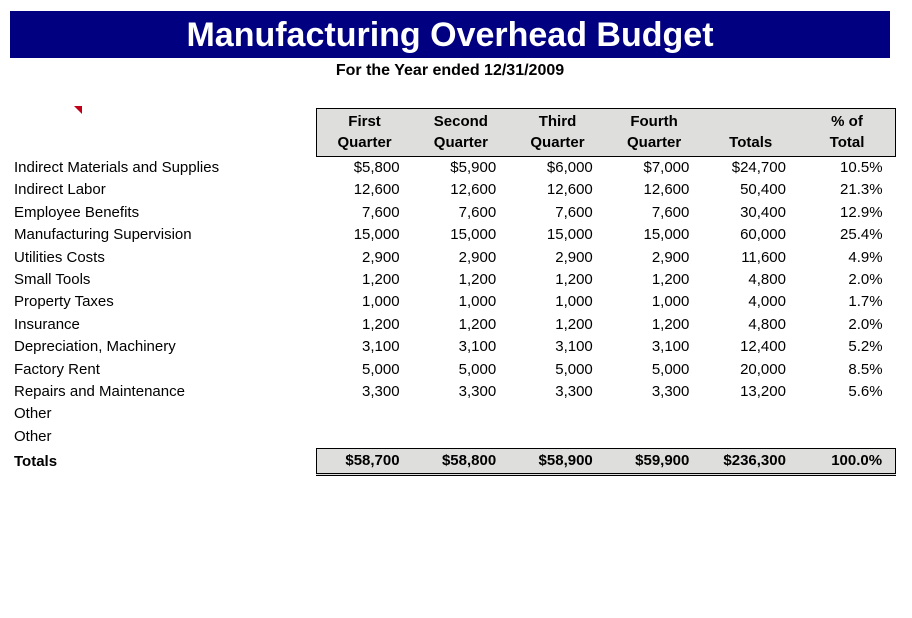 This screenshot has width=912, height=618. What do you see at coordinates (450, 34) in the screenshot?
I see `page-title: Manufacturing Overhead Budget` at bounding box center [450, 34].